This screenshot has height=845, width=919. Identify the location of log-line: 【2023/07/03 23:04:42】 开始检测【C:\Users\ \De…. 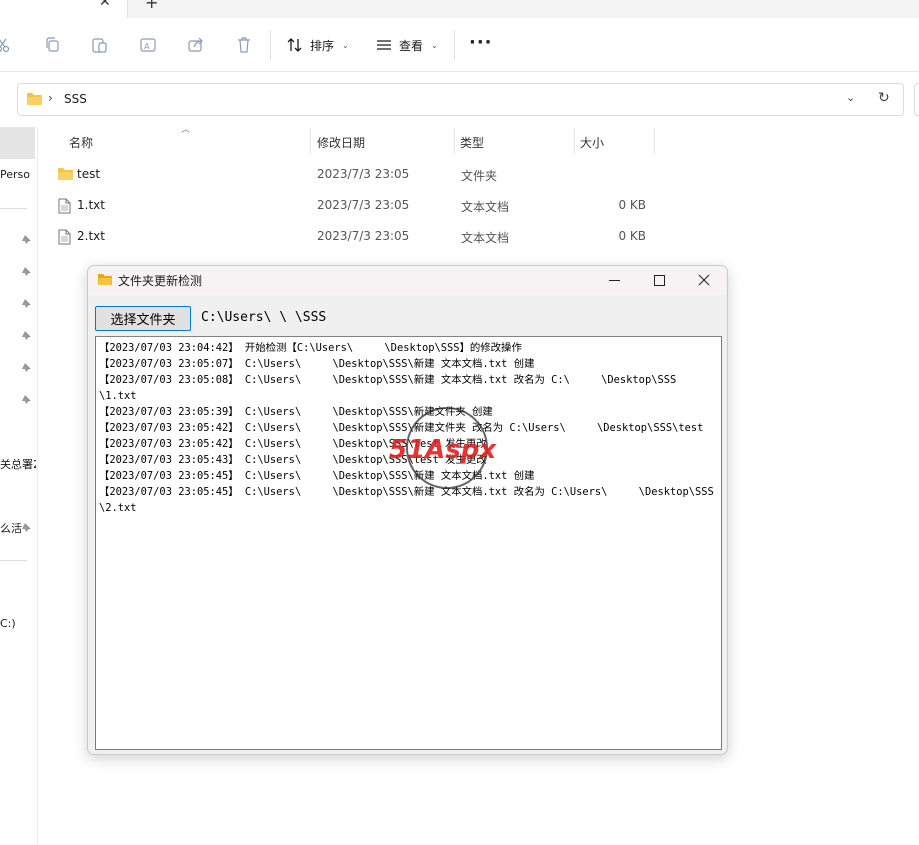
(310, 348).